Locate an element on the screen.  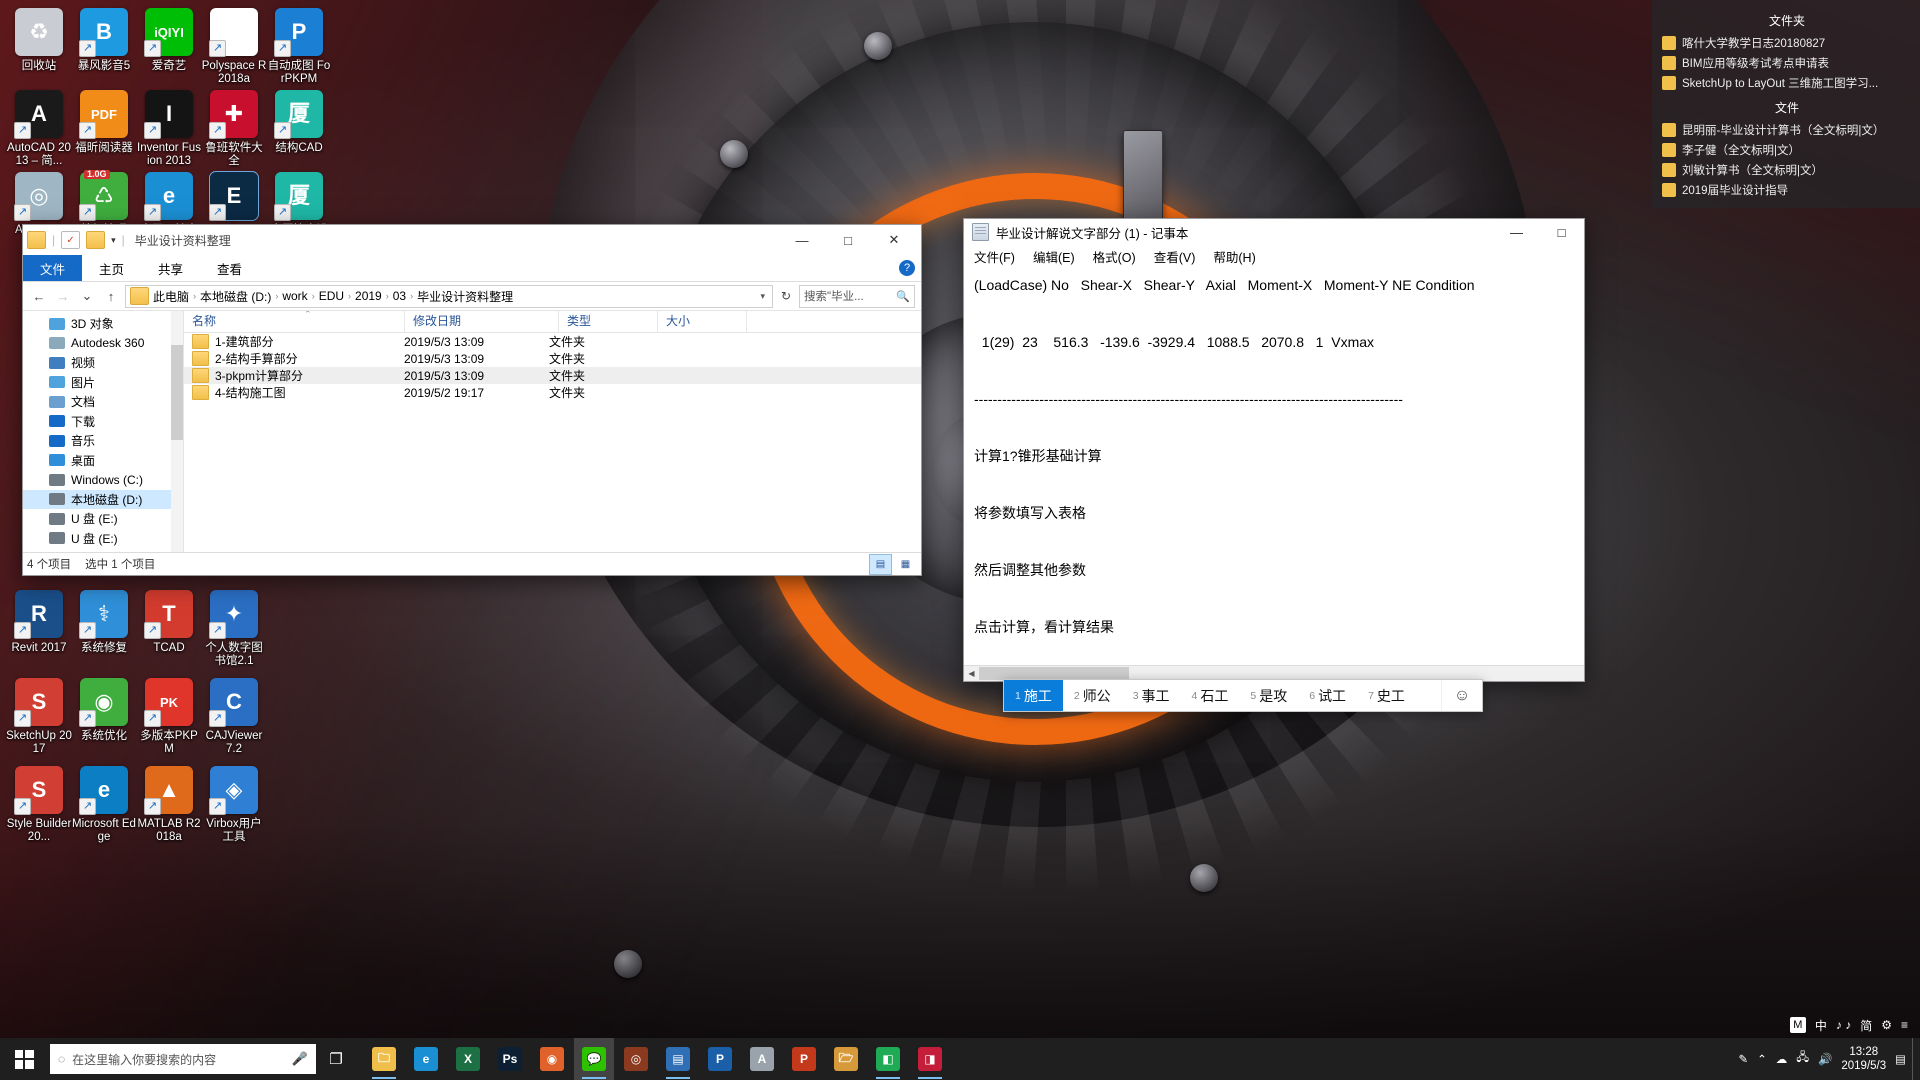
menu-format: 格式(O) is located at coordinates (1114, 256).